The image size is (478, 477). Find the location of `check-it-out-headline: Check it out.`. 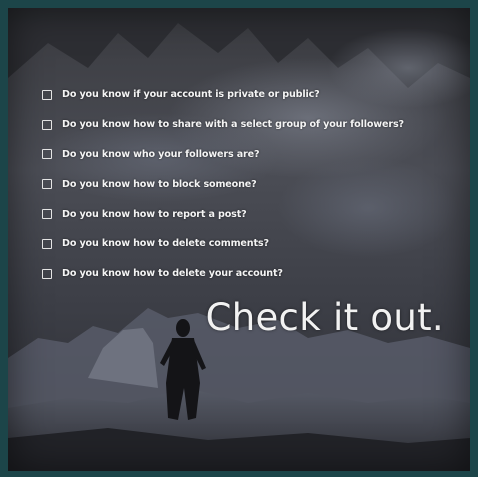

check-it-out-headline: Check it out. is located at coordinates (324, 317).